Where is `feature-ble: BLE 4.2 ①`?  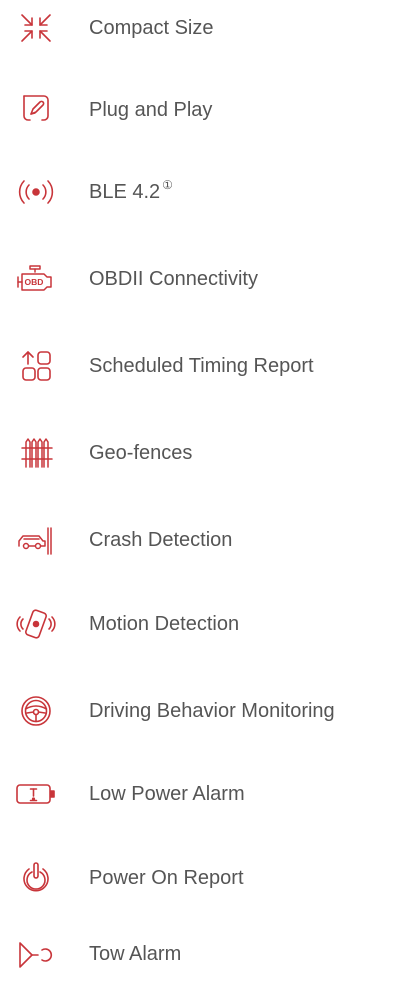 feature-ble: BLE 4.2 ① is located at coordinates (200, 200).